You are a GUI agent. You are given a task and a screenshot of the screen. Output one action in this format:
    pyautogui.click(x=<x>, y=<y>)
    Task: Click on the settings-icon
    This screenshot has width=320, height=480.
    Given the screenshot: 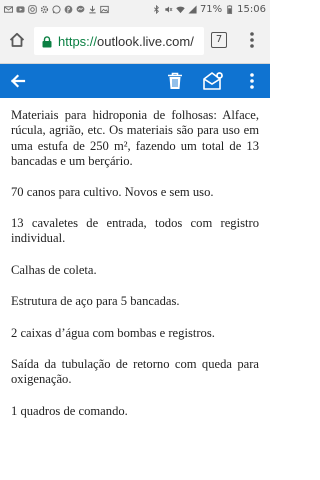 What is the action you would take?
    pyautogui.click(x=44, y=9)
    